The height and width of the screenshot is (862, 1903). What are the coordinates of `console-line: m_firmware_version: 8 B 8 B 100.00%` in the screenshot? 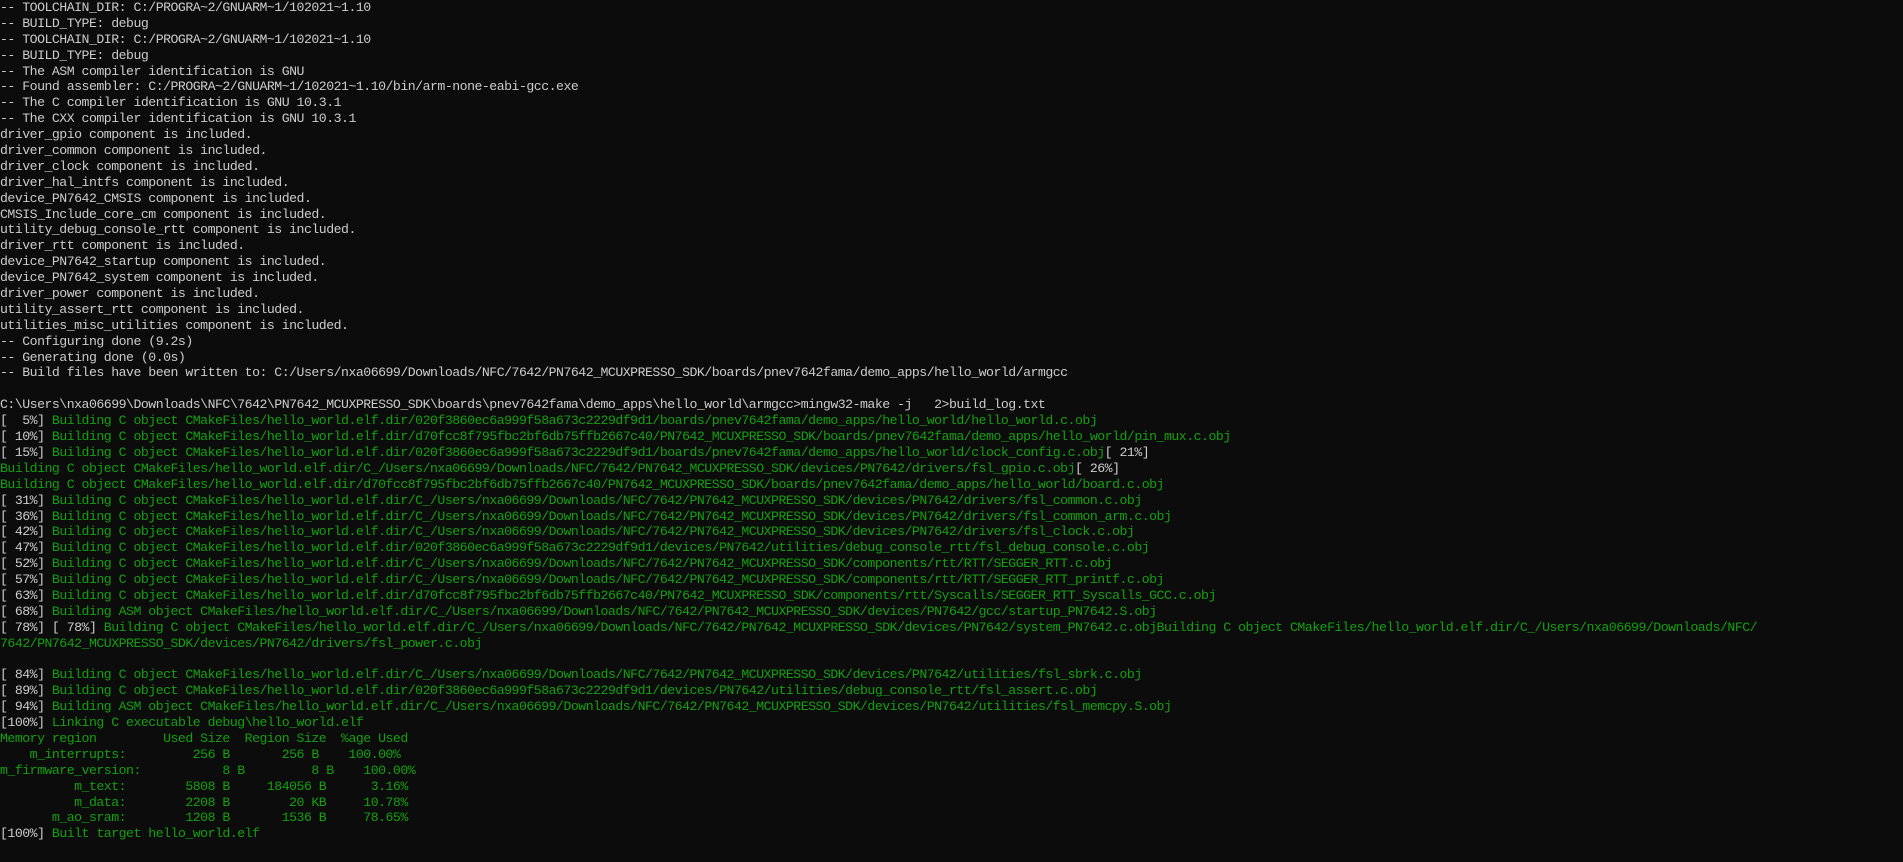 It's located at (208, 770).